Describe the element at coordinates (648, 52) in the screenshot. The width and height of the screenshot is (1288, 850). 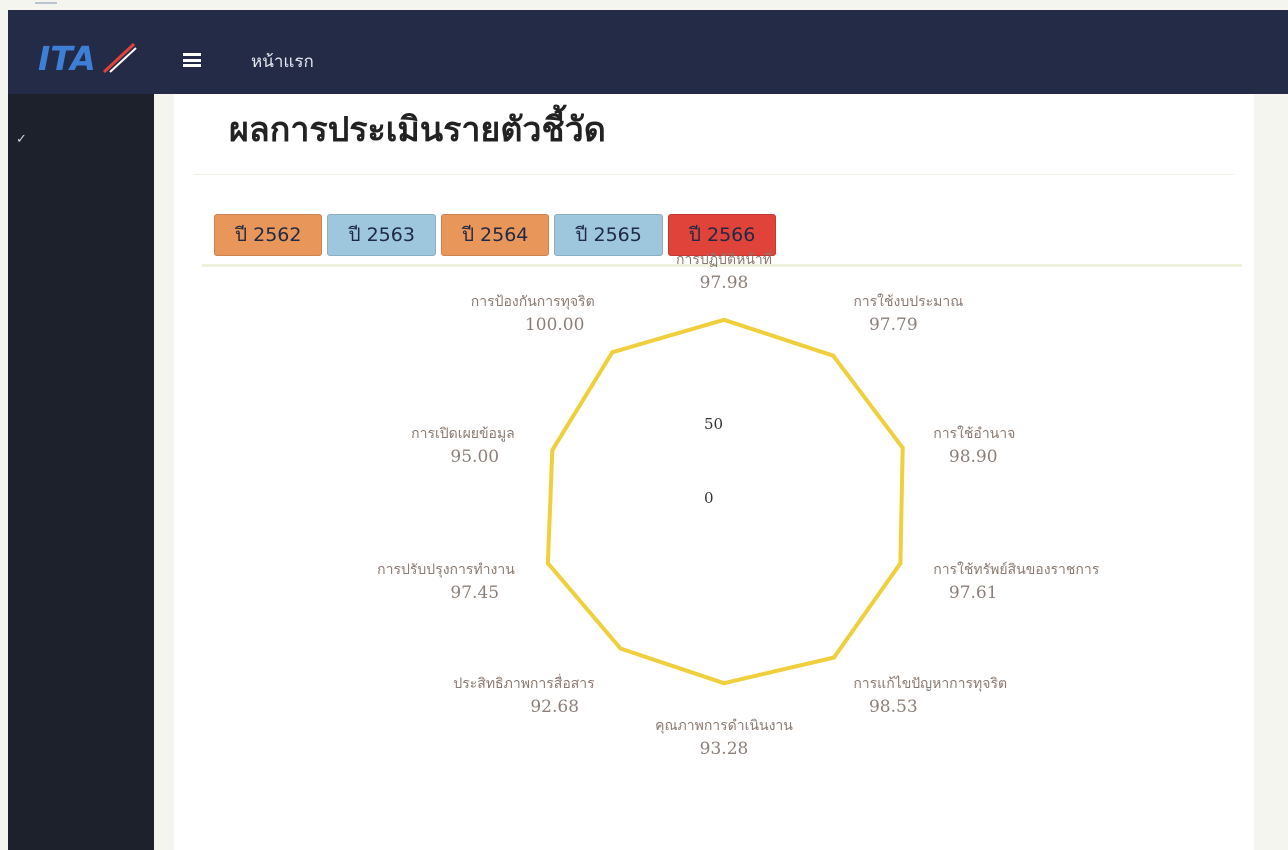
I see `top-navbar: ITA หน้าแรก` at that location.